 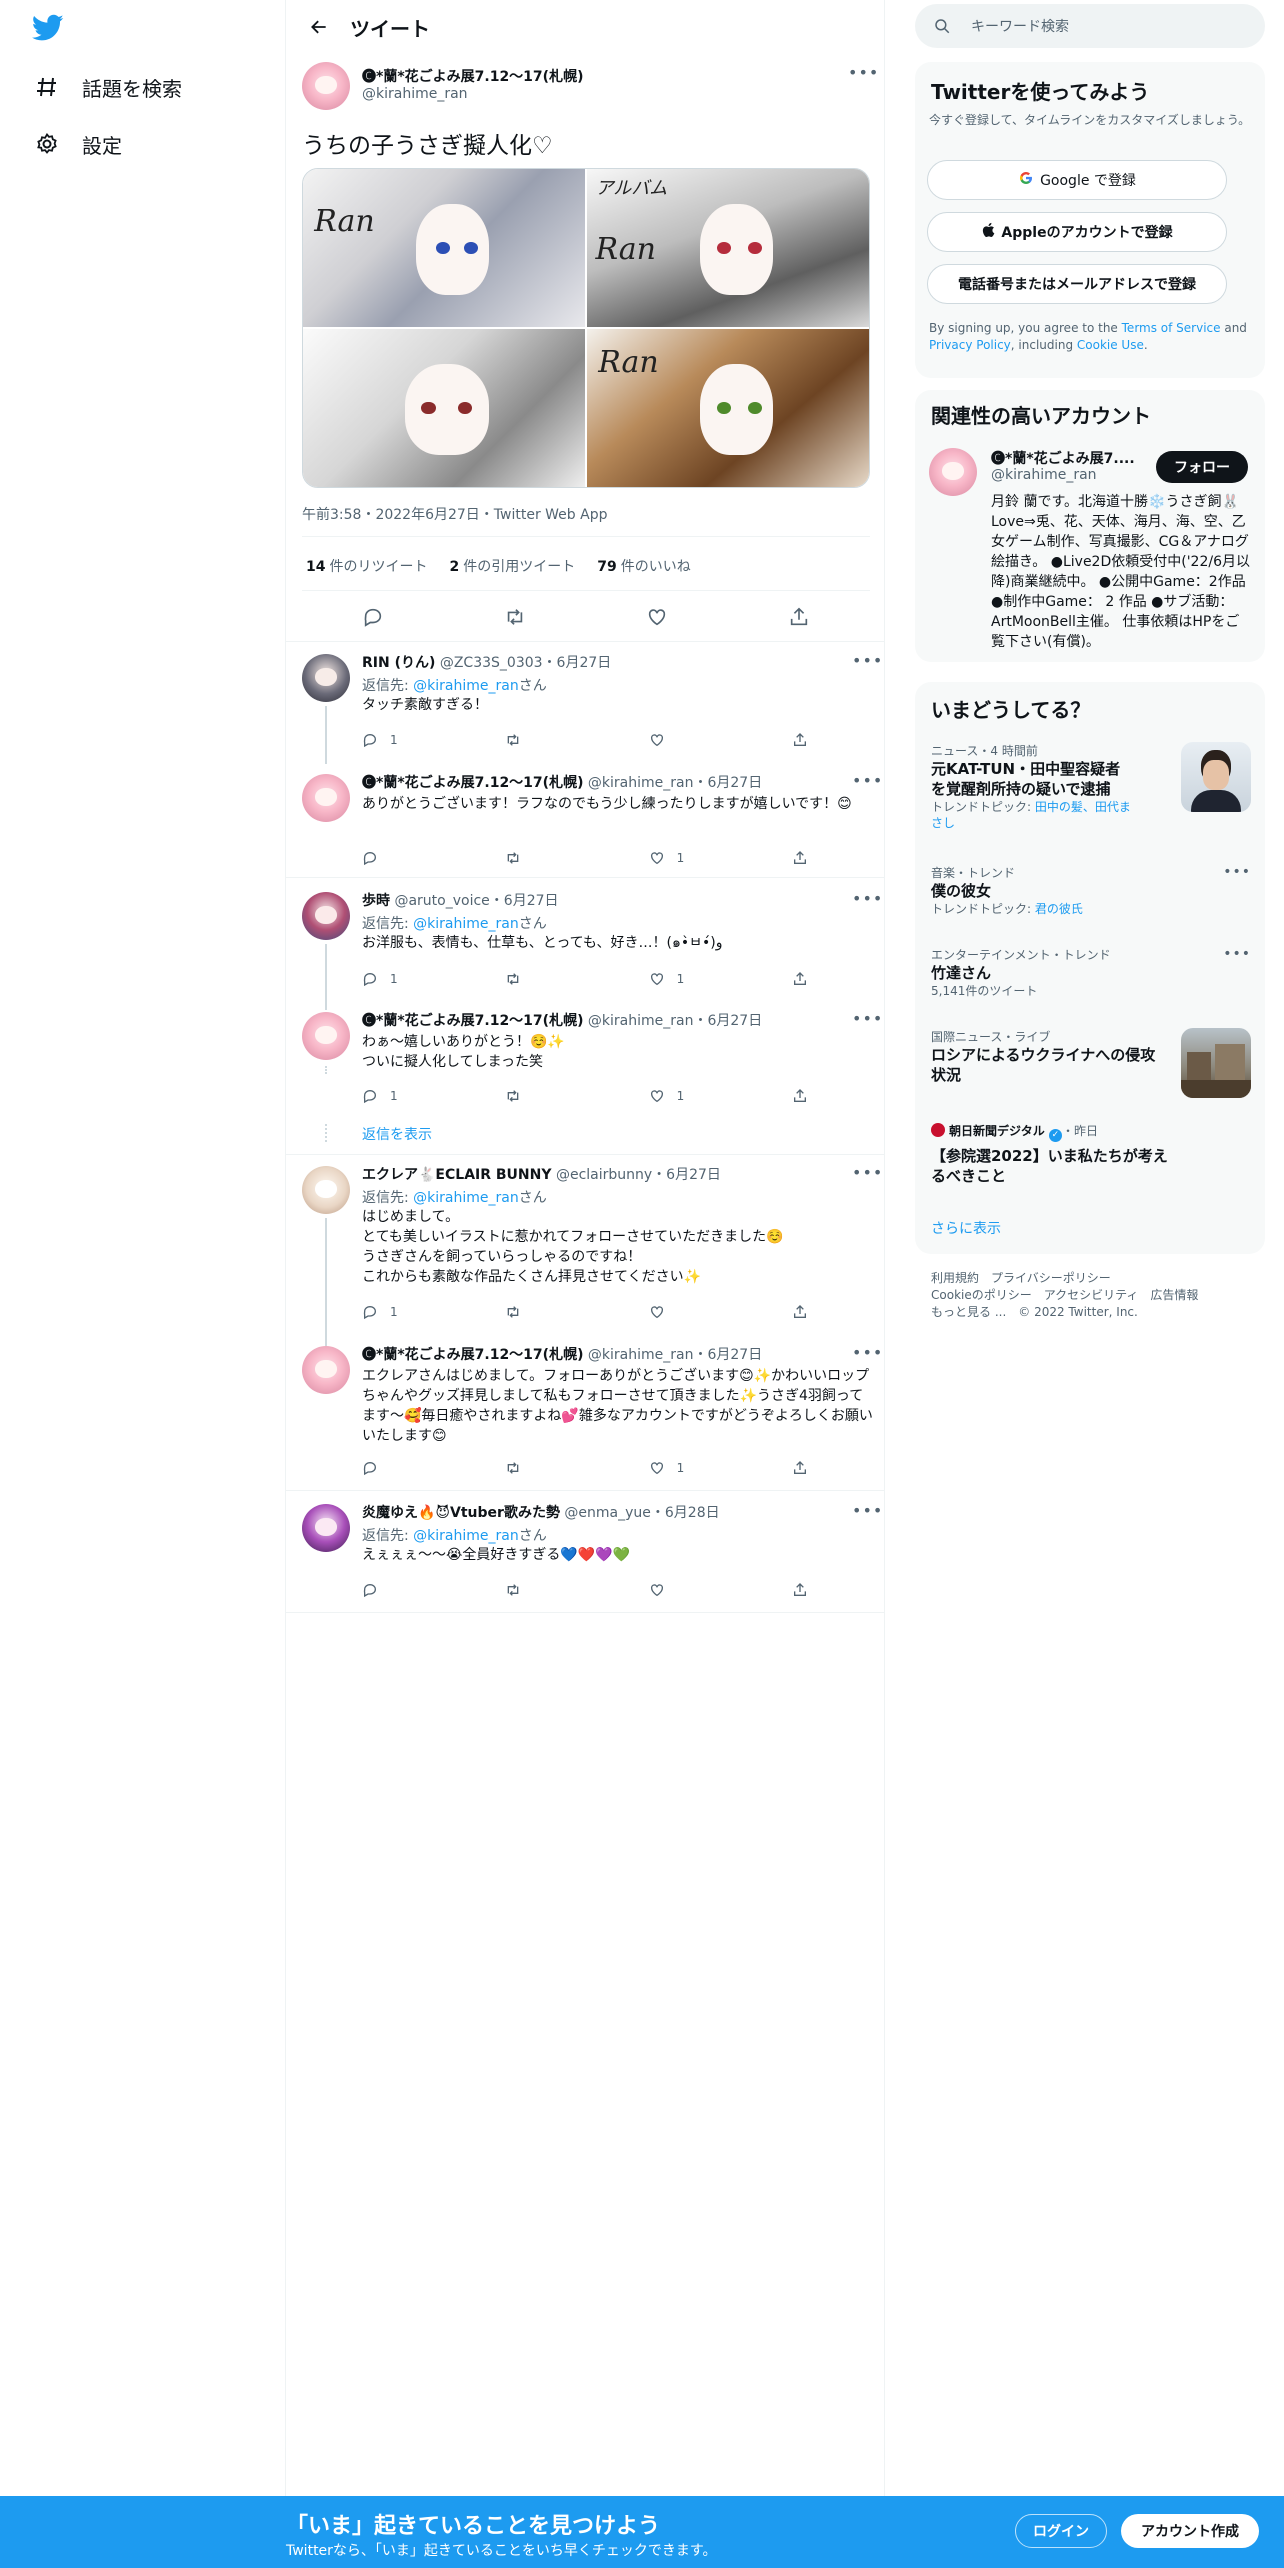 What do you see at coordinates (1202, 467) in the screenshot?
I see `follow-button: フォロー` at bounding box center [1202, 467].